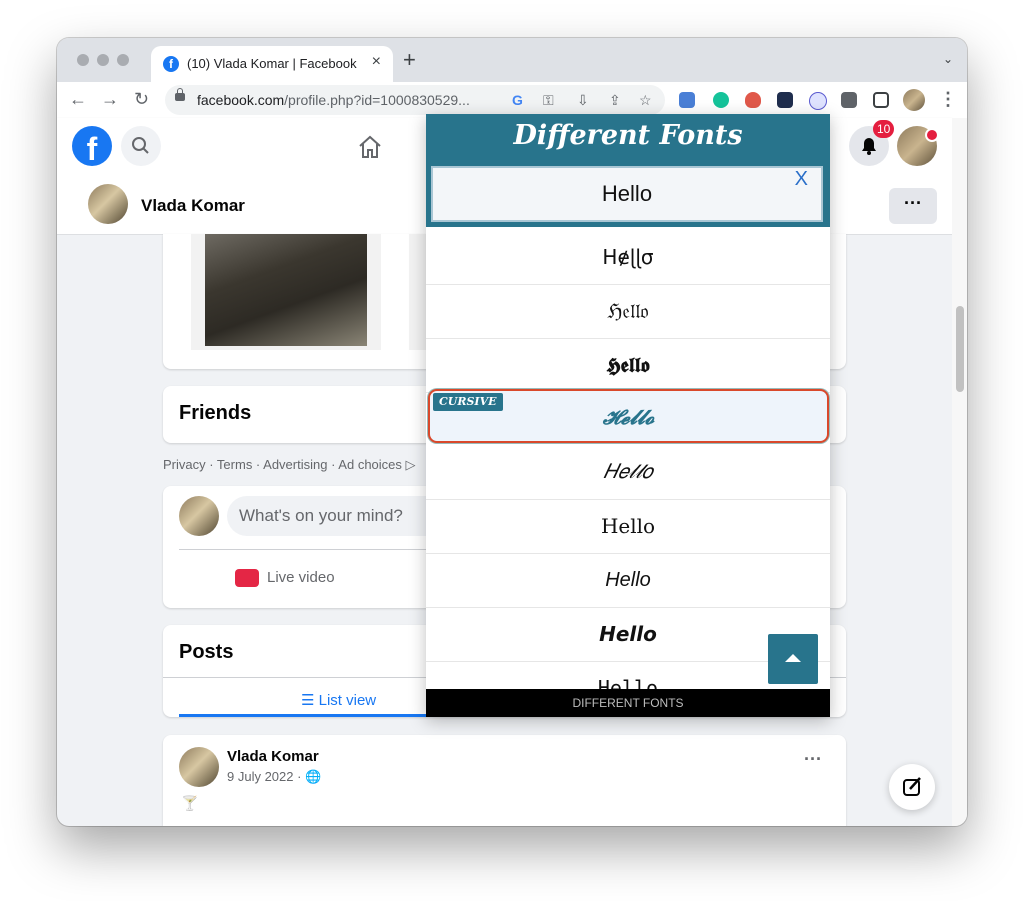 This screenshot has width=1024, height=901. I want to click on font-option-6: Hello, so click(628, 527).